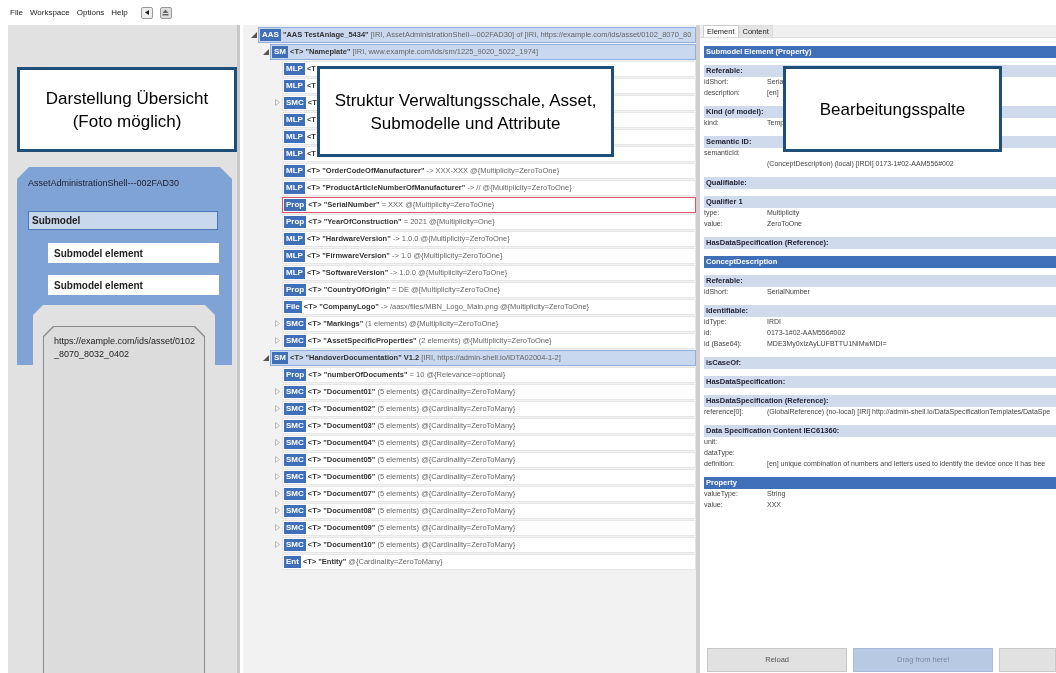 The width and height of the screenshot is (1056, 673). I want to click on eject-icon, so click(166, 12).